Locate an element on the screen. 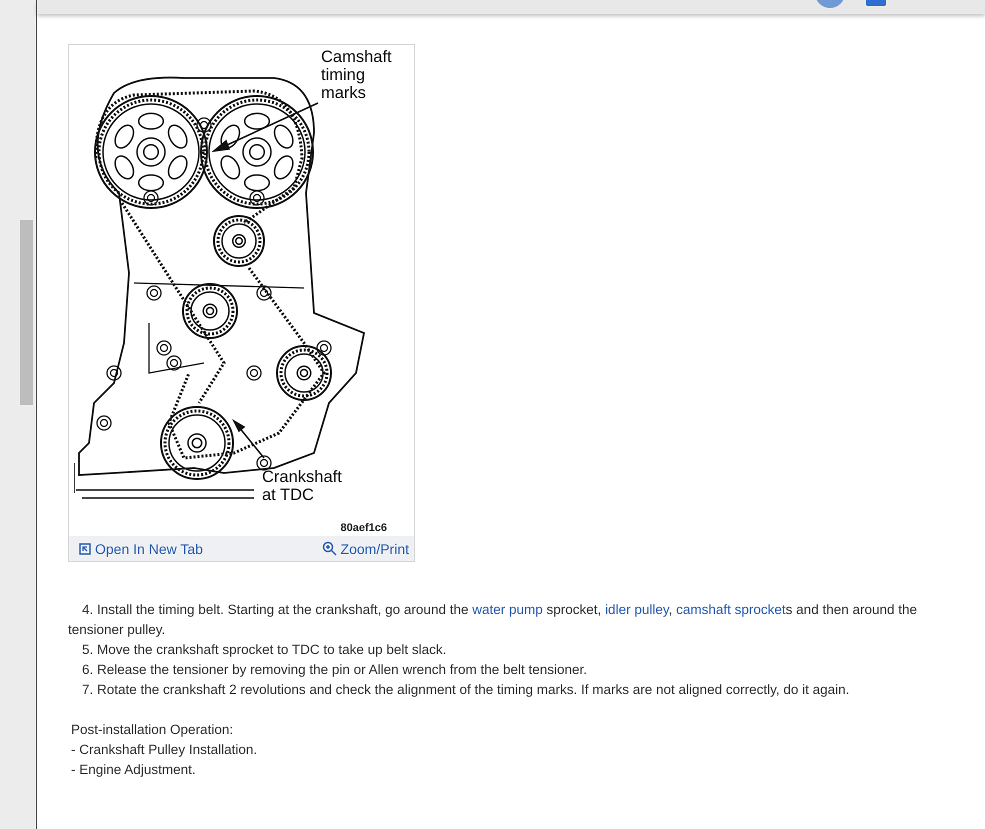 The image size is (985, 829). instruction-step: 5. Move the crankshaft sprocket to TDC to take up belt slack. is located at coordinates (520, 650).